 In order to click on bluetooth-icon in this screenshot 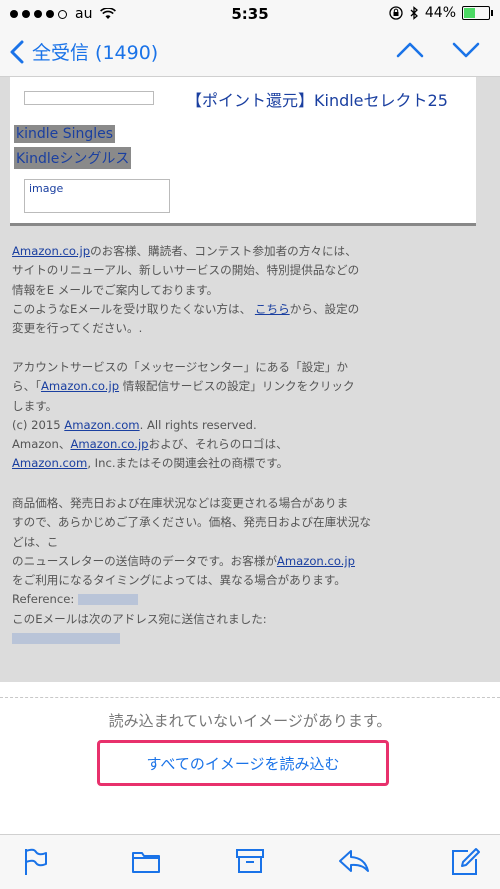, I will do `click(414, 13)`.